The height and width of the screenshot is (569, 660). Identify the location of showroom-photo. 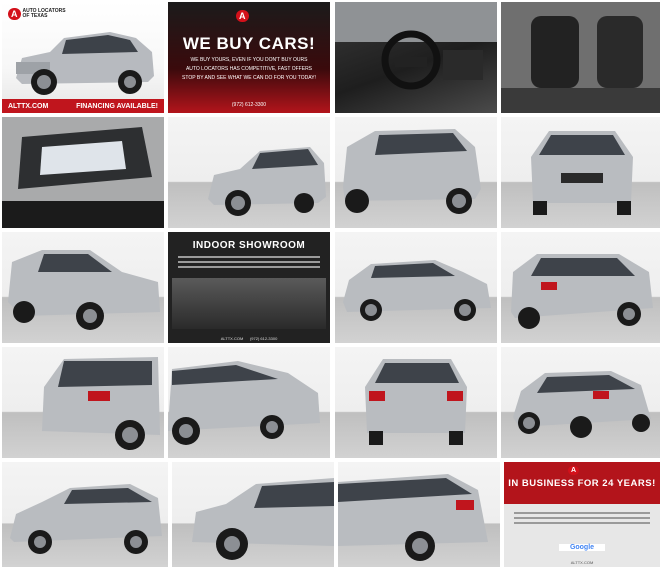
(249, 303).